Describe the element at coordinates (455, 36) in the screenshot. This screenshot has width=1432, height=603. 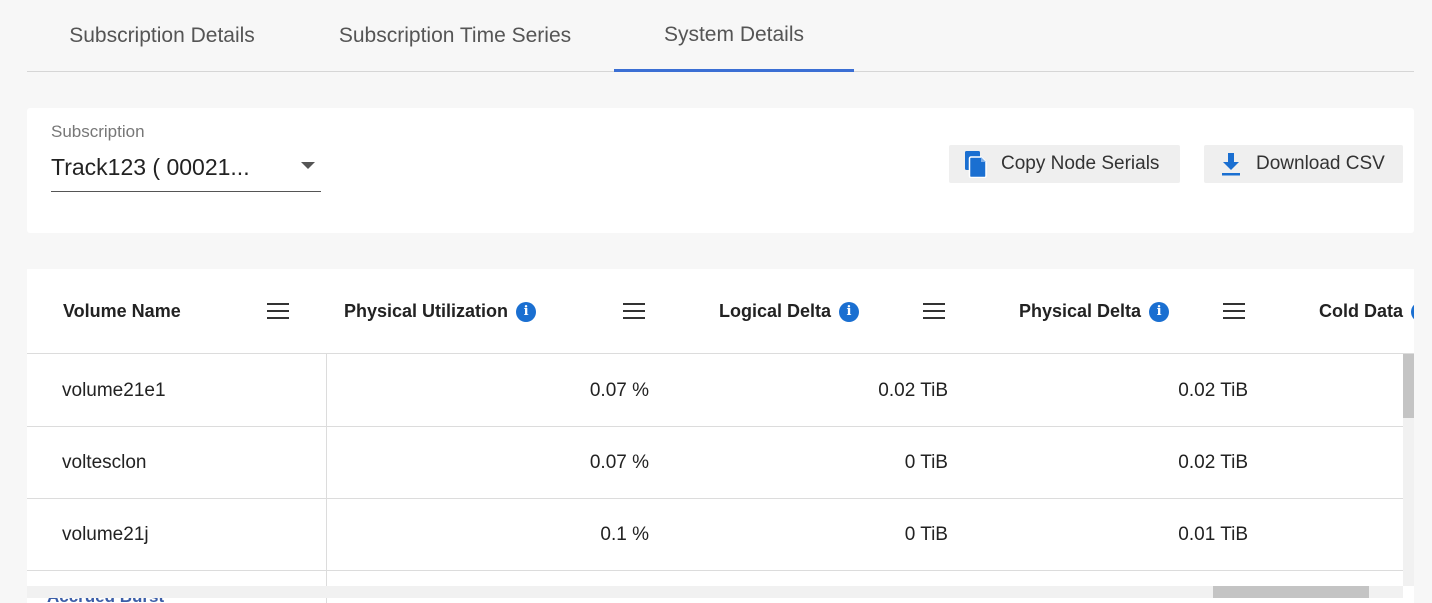
I see `tab-subscription-time-series: Subscription Time Series` at that location.